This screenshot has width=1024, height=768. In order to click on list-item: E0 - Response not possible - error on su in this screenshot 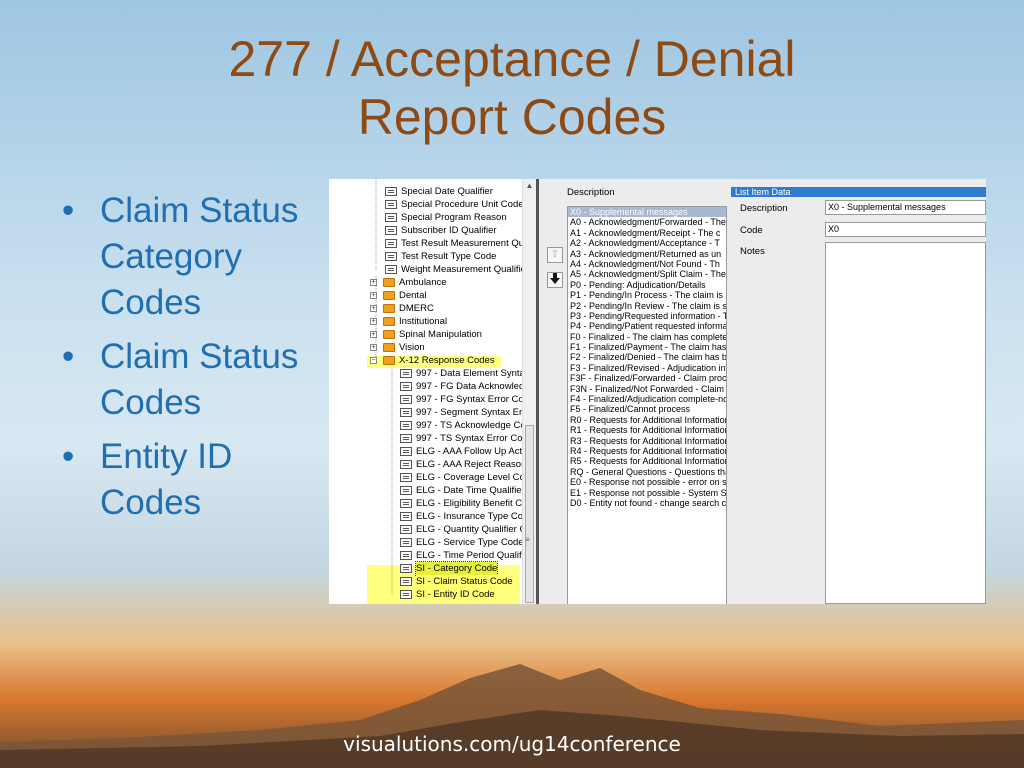, I will do `click(647, 482)`.